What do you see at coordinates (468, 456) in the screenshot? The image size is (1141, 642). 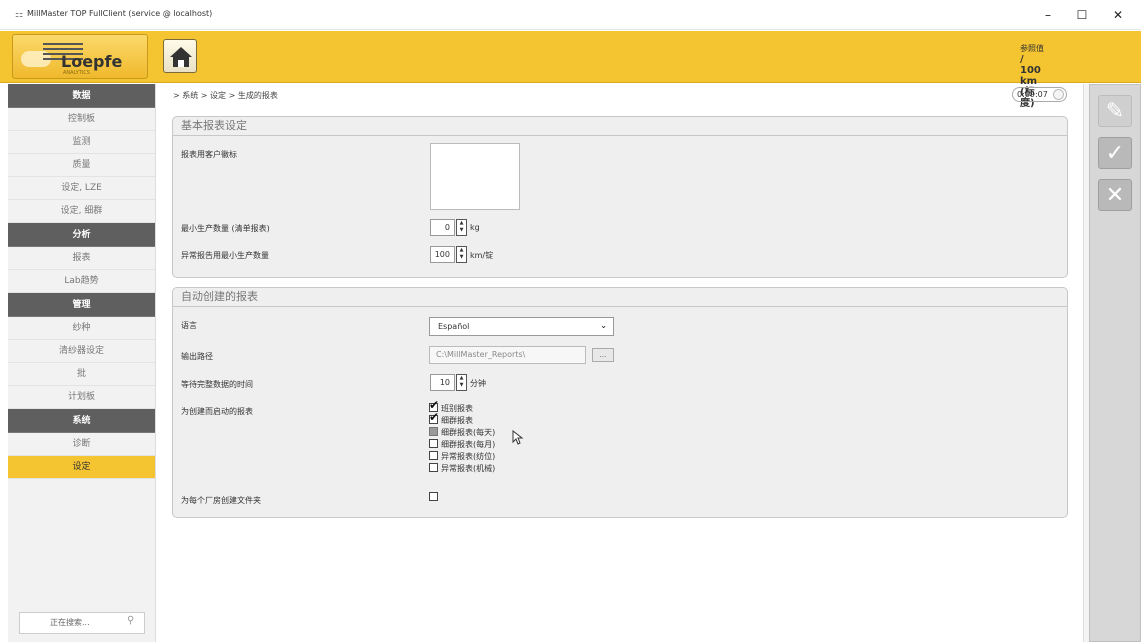 I see `report-label: 异常报表(纺位)` at bounding box center [468, 456].